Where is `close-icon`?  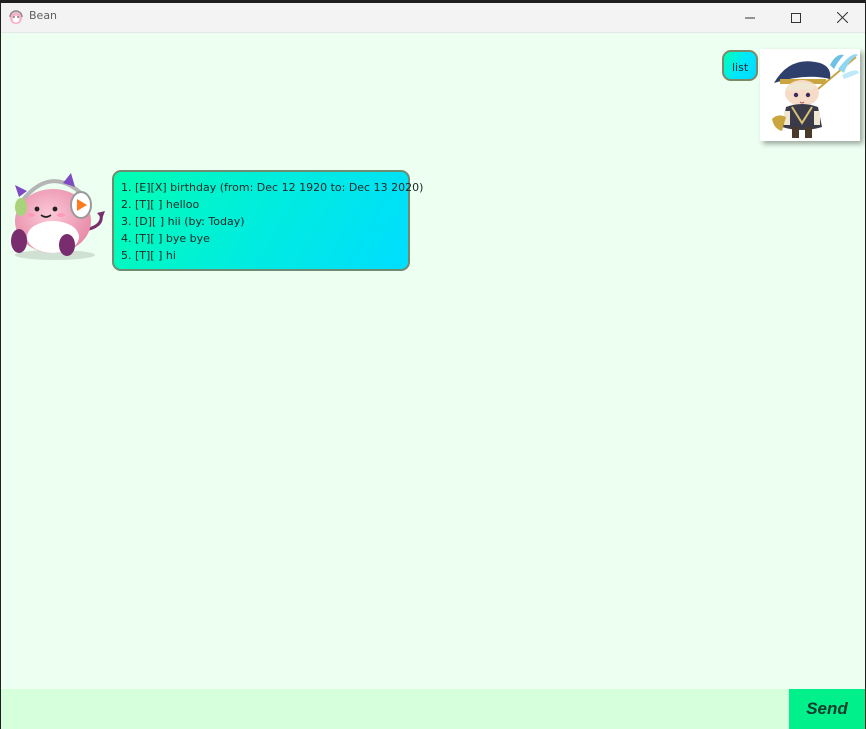
close-icon is located at coordinates (842, 17).